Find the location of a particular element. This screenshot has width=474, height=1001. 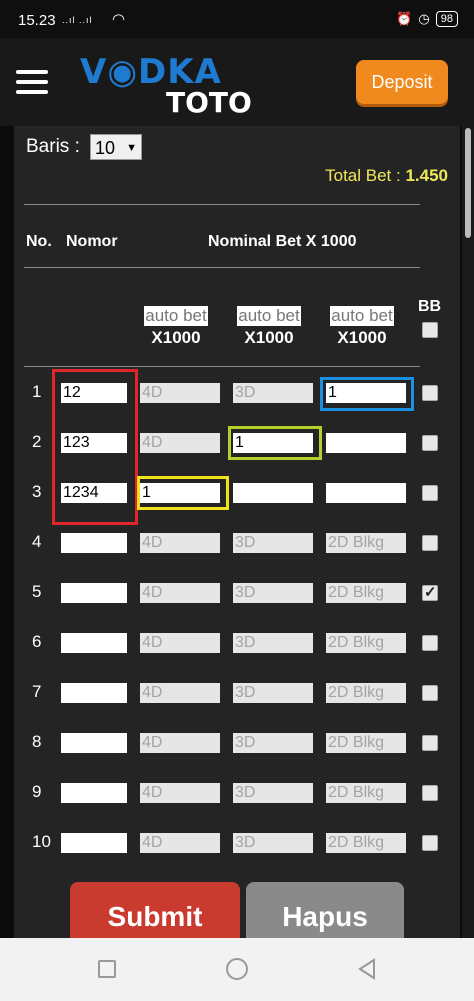

android-nav-bar is located at coordinates (237, 969).